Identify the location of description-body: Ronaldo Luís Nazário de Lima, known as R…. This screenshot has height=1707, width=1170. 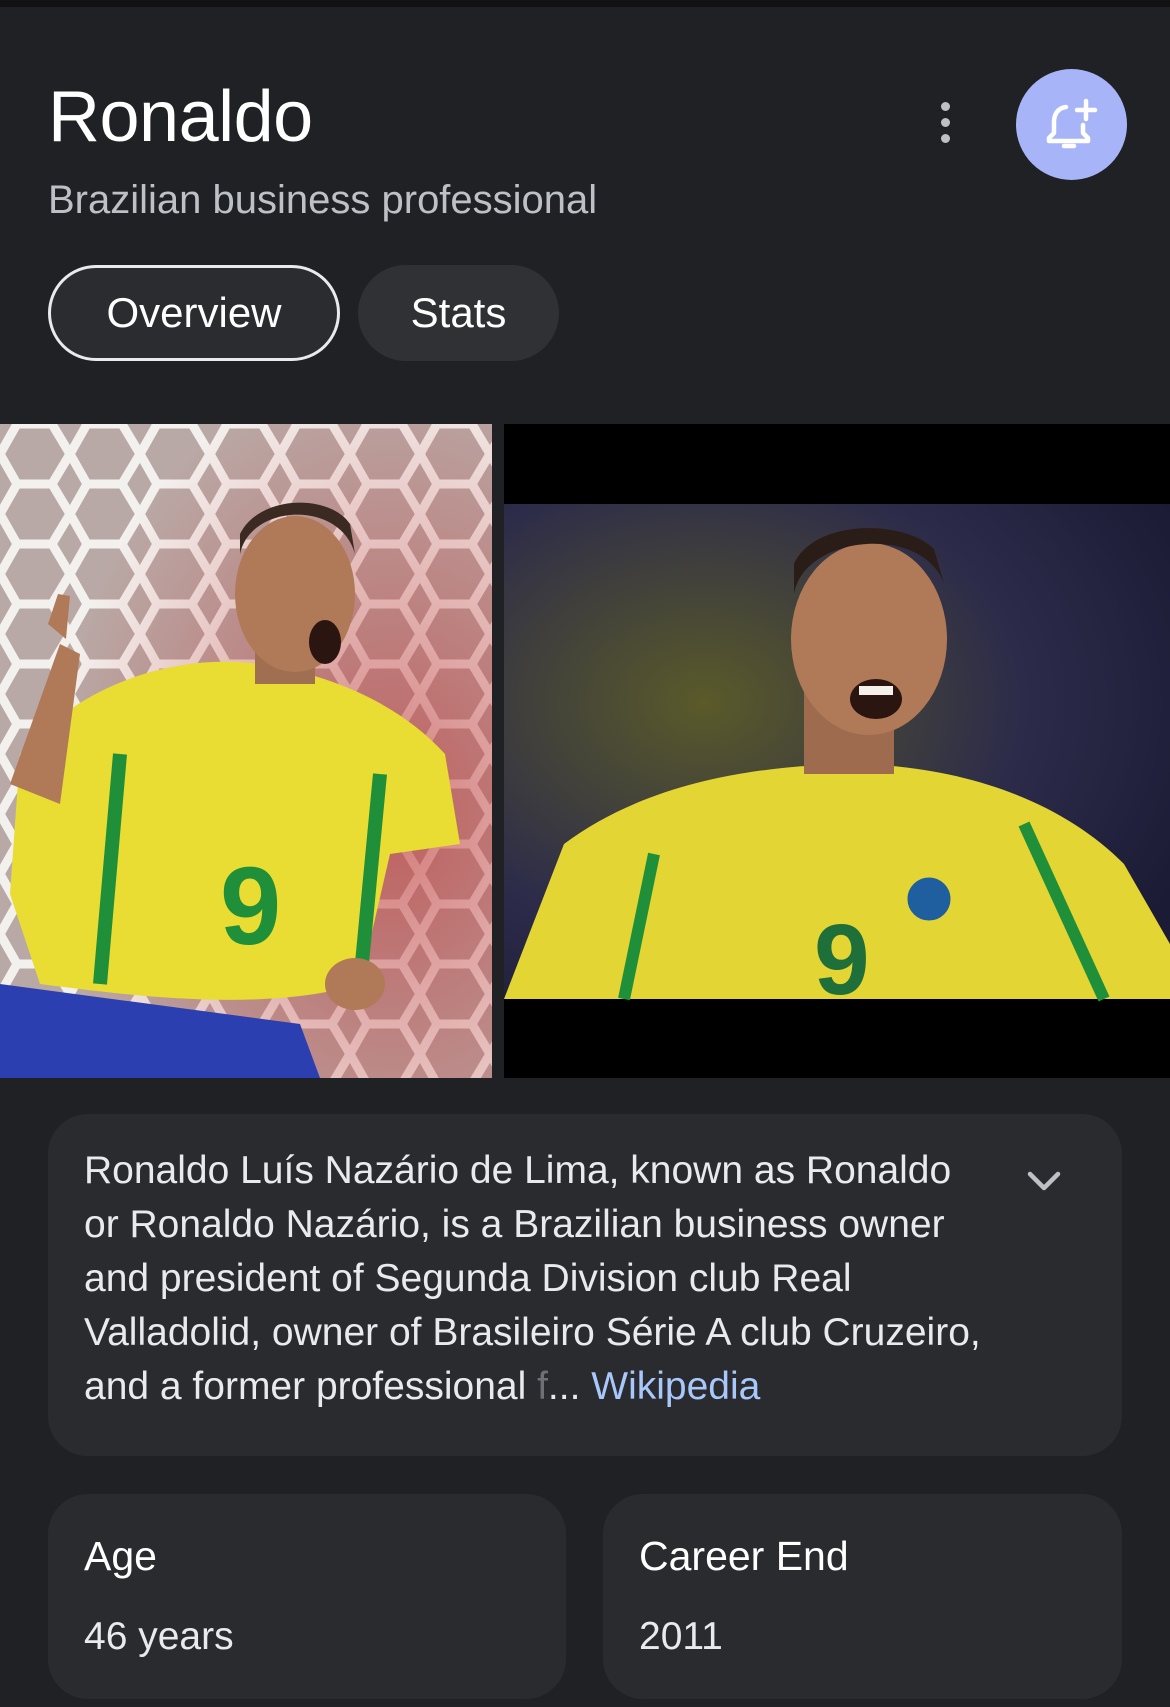
(532, 1278).